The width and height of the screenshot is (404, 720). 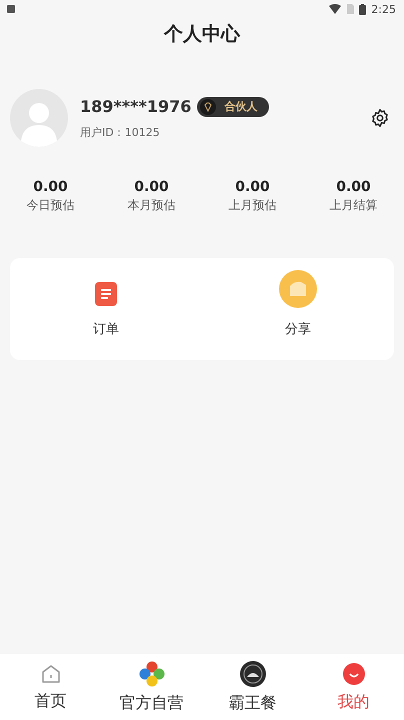 I want to click on stat-label: 上月预估, so click(x=252, y=205).